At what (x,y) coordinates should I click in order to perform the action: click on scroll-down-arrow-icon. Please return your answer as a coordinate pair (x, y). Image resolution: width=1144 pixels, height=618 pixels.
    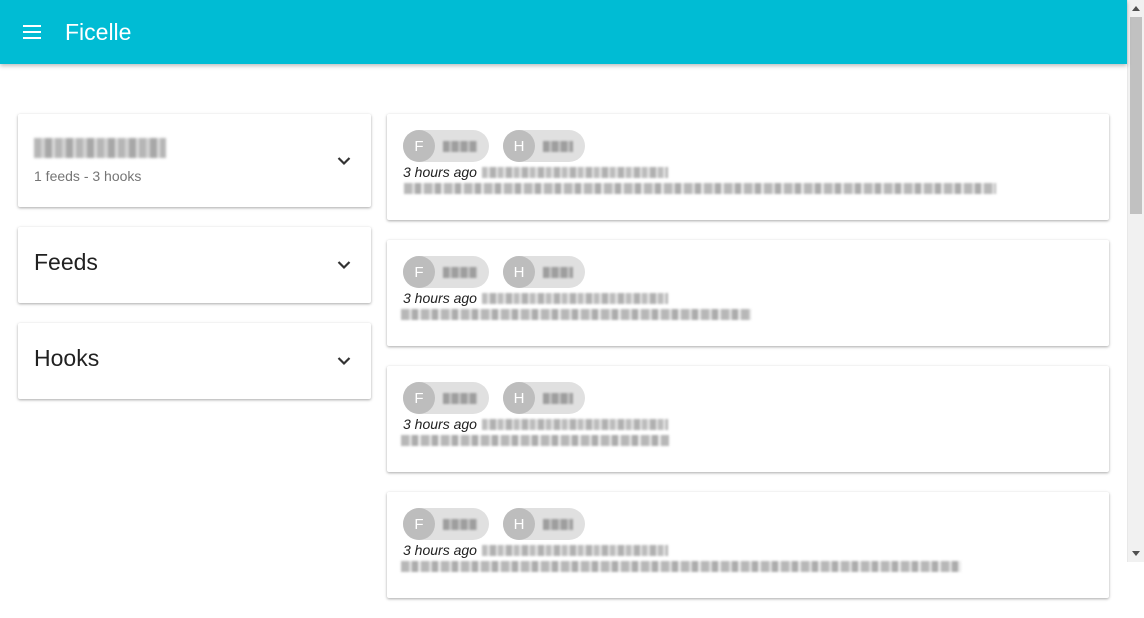
    Looking at the image, I should click on (1136, 553).